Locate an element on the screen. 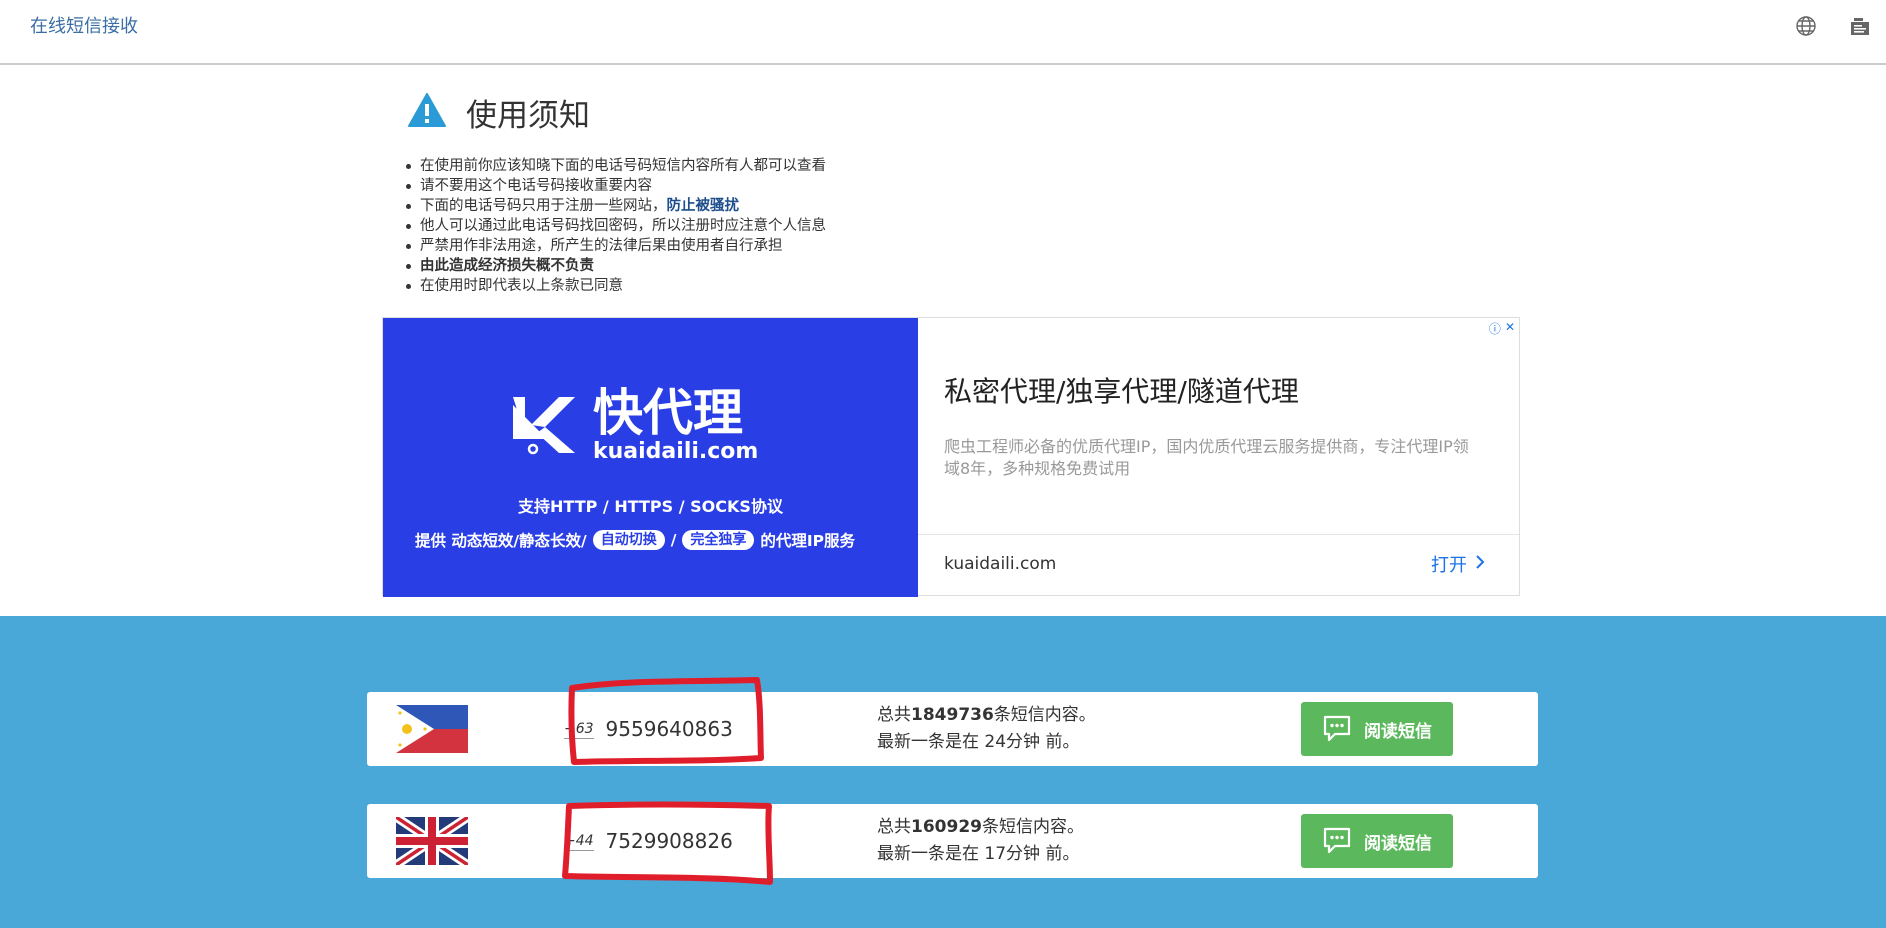  notice-item: 下面的电话号码只用于注册一些网站，防止被骚扰 is located at coordinates (616, 206).